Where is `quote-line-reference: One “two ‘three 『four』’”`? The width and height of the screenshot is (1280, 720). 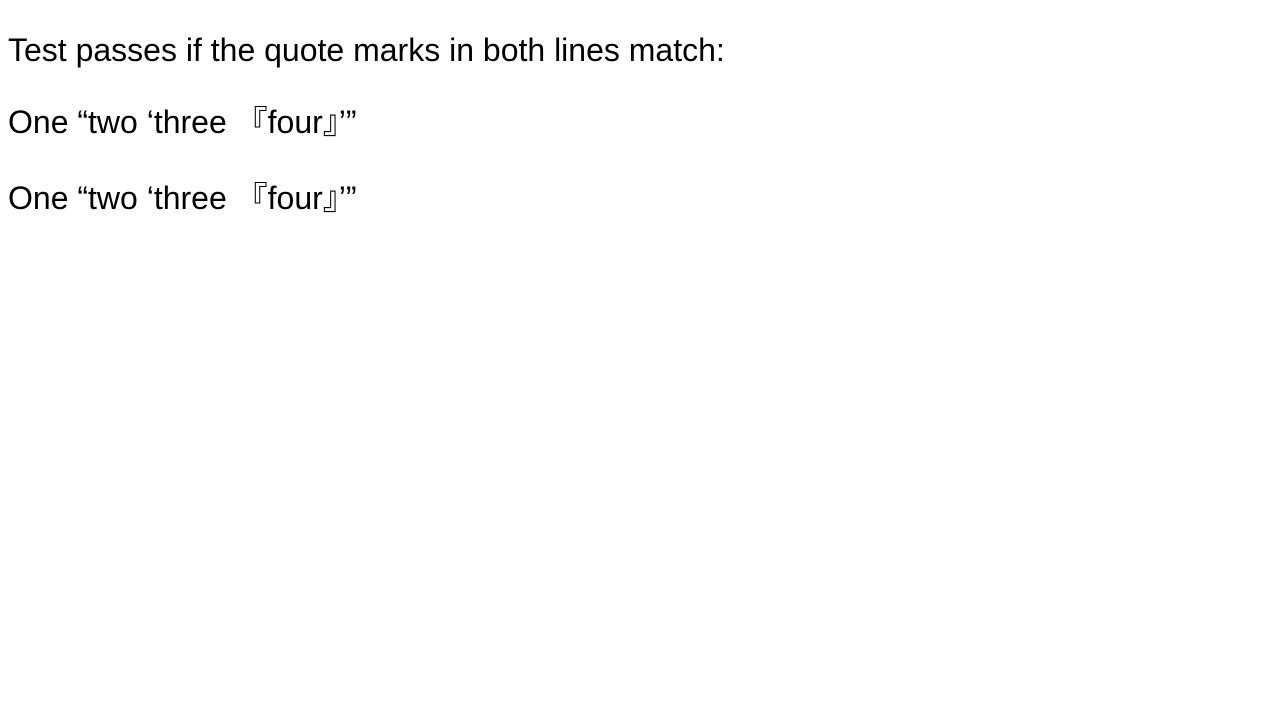 quote-line-reference: One “two ‘three 『four』’” is located at coordinates (182, 198).